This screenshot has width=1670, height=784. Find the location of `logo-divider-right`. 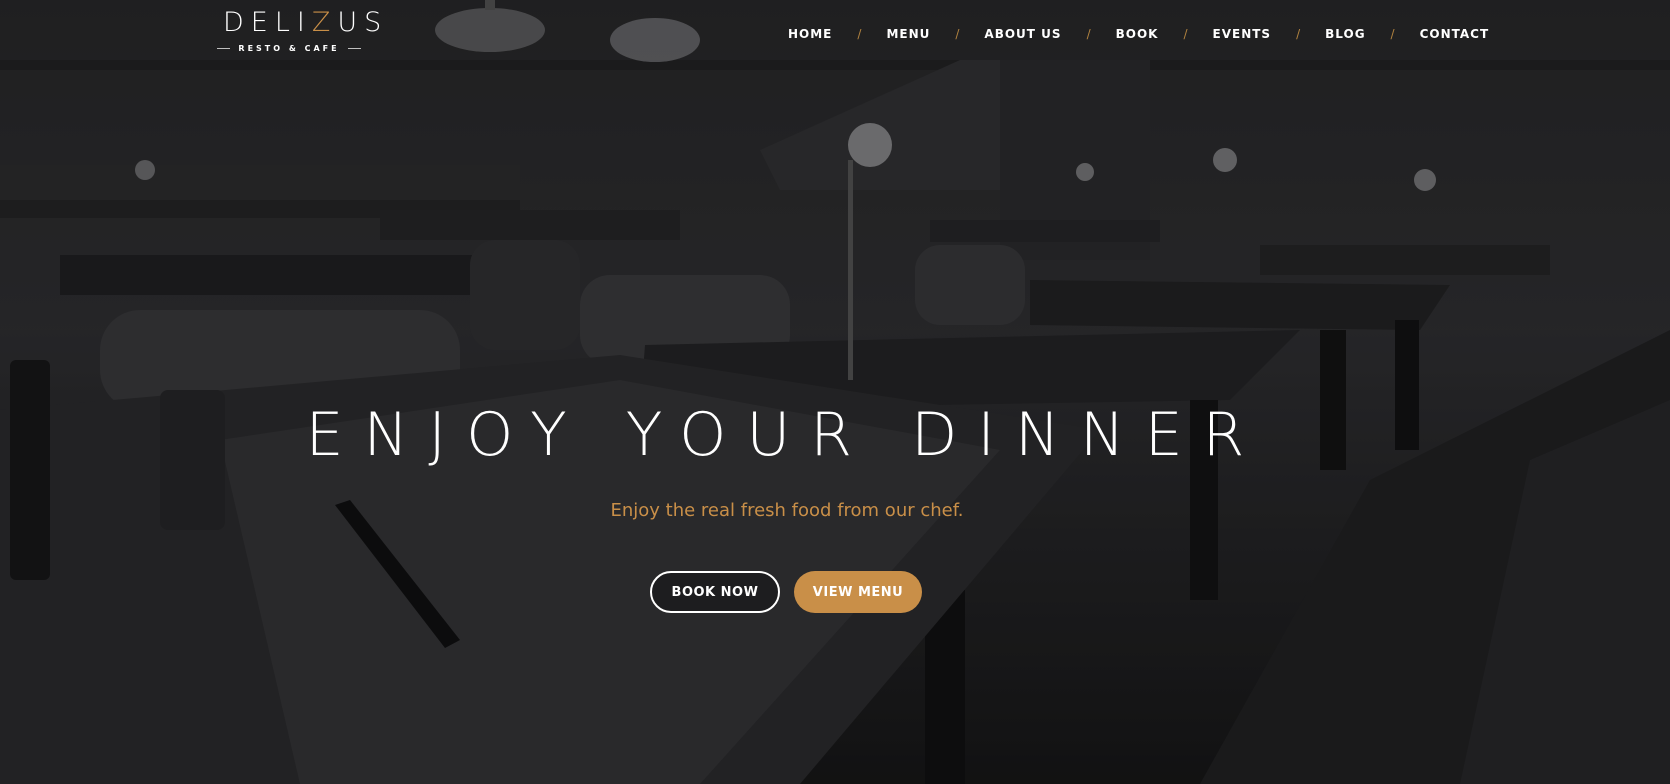

logo-divider-right is located at coordinates (354, 48).